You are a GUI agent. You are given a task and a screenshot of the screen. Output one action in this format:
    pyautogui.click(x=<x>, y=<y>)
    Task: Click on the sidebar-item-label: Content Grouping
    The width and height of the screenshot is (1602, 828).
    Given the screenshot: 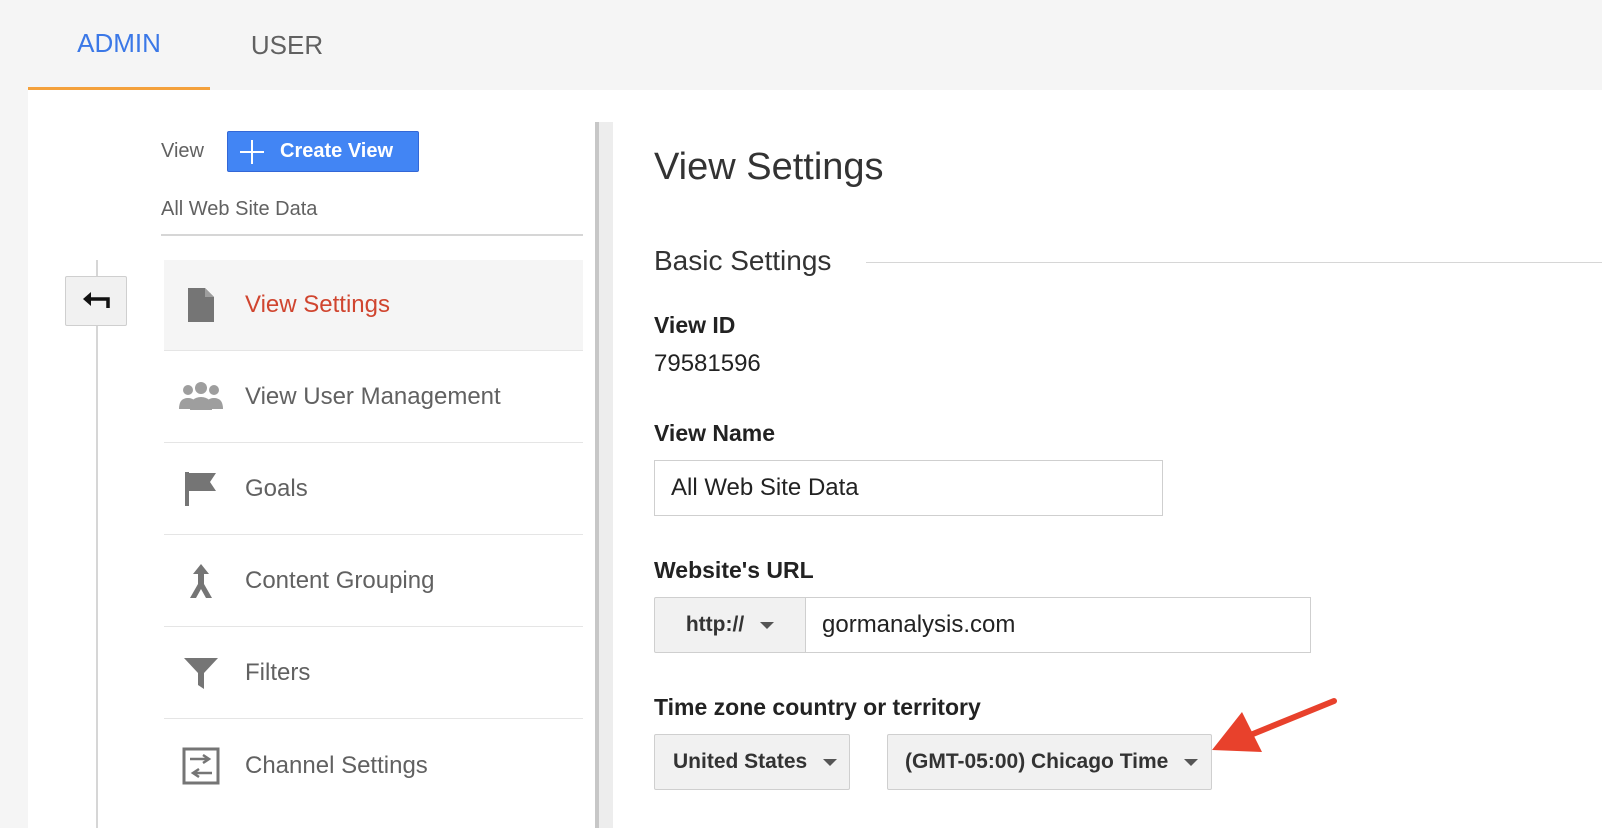 What is the action you would take?
    pyautogui.click(x=340, y=580)
    